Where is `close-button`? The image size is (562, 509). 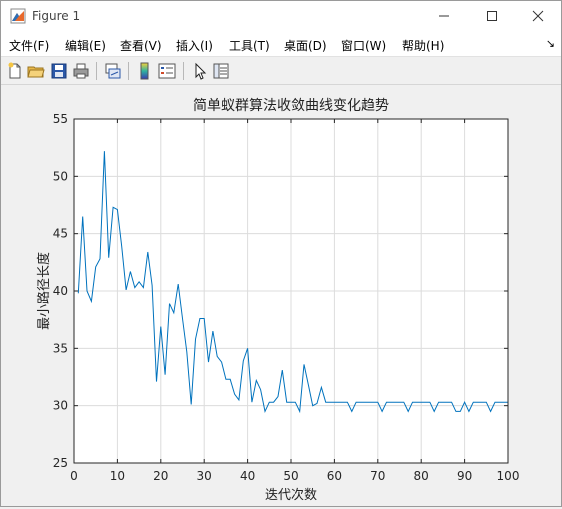 close-button is located at coordinates (538, 16).